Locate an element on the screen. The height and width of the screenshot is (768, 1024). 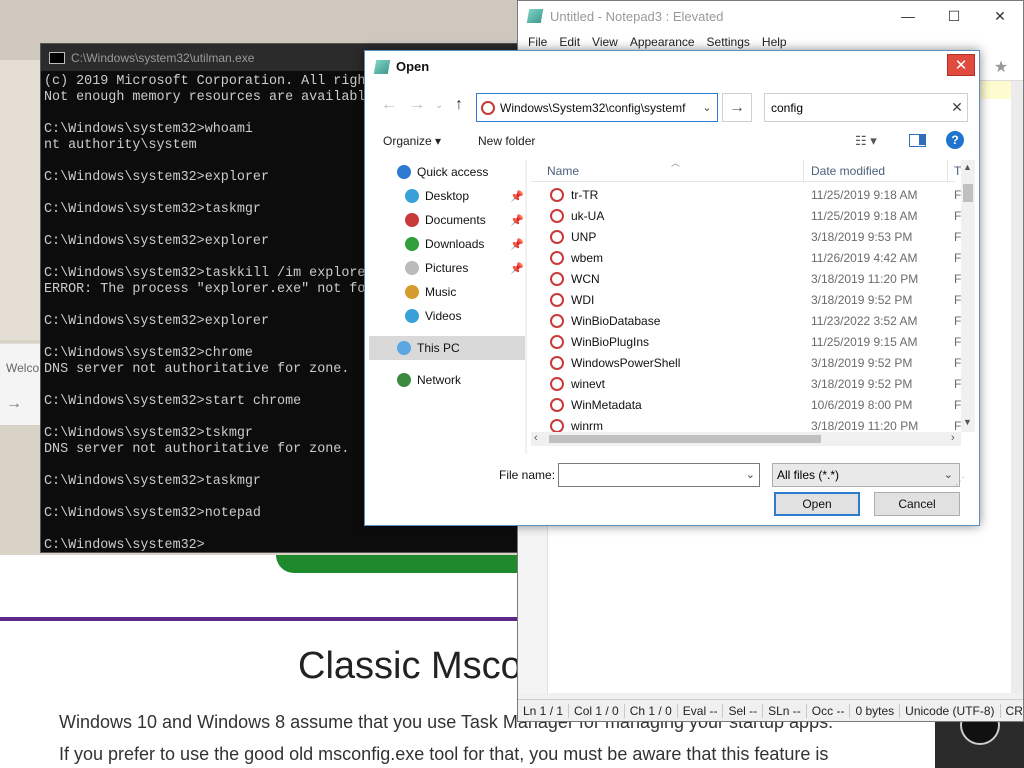
address-text: Windows\System32\config\systemf is located at coordinates (598, 108).